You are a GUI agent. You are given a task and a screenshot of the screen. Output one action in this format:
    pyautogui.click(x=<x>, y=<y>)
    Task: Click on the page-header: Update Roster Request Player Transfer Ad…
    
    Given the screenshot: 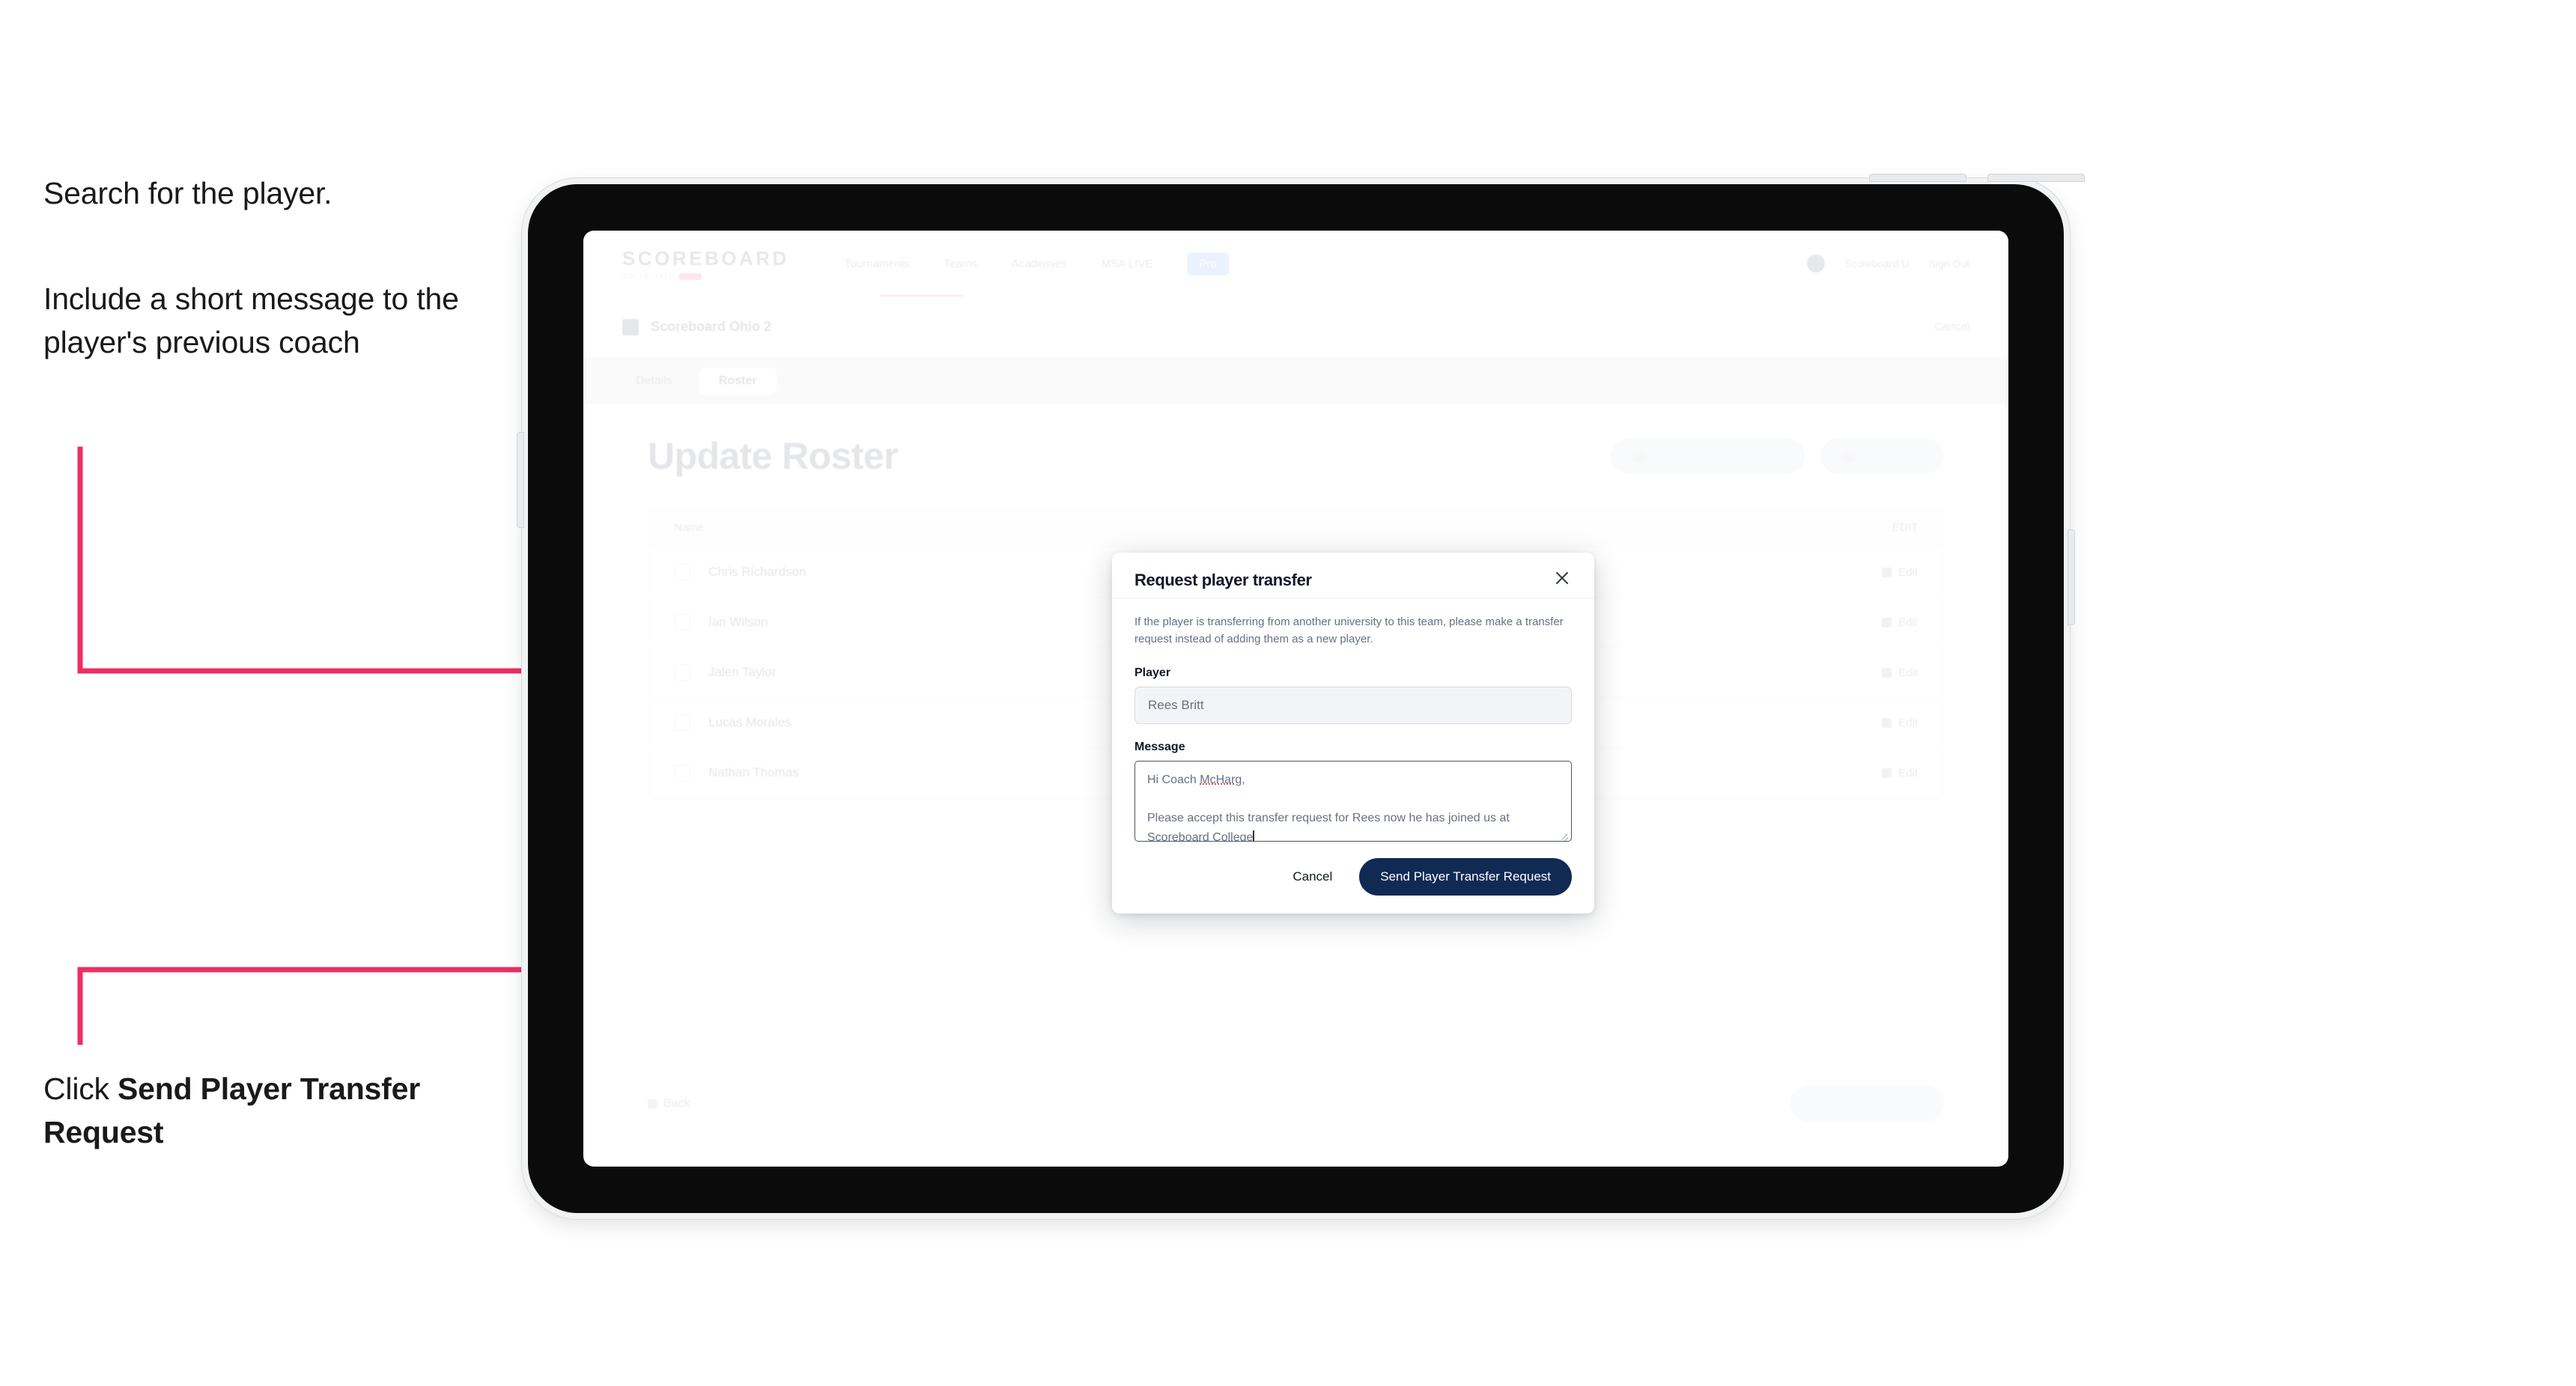 What is the action you would take?
    pyautogui.click(x=1296, y=456)
    